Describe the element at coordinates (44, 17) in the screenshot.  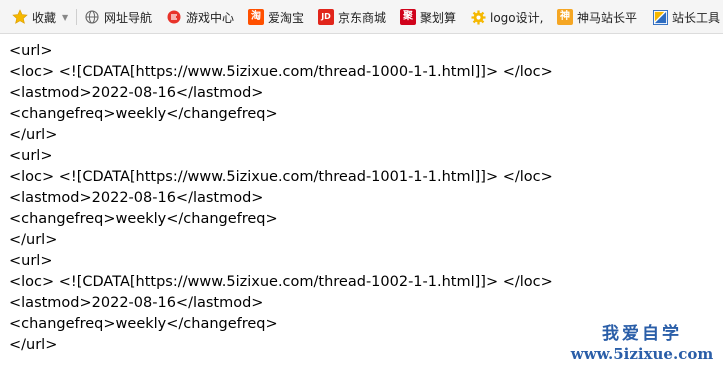
I see `favorites-label: 收藏` at that location.